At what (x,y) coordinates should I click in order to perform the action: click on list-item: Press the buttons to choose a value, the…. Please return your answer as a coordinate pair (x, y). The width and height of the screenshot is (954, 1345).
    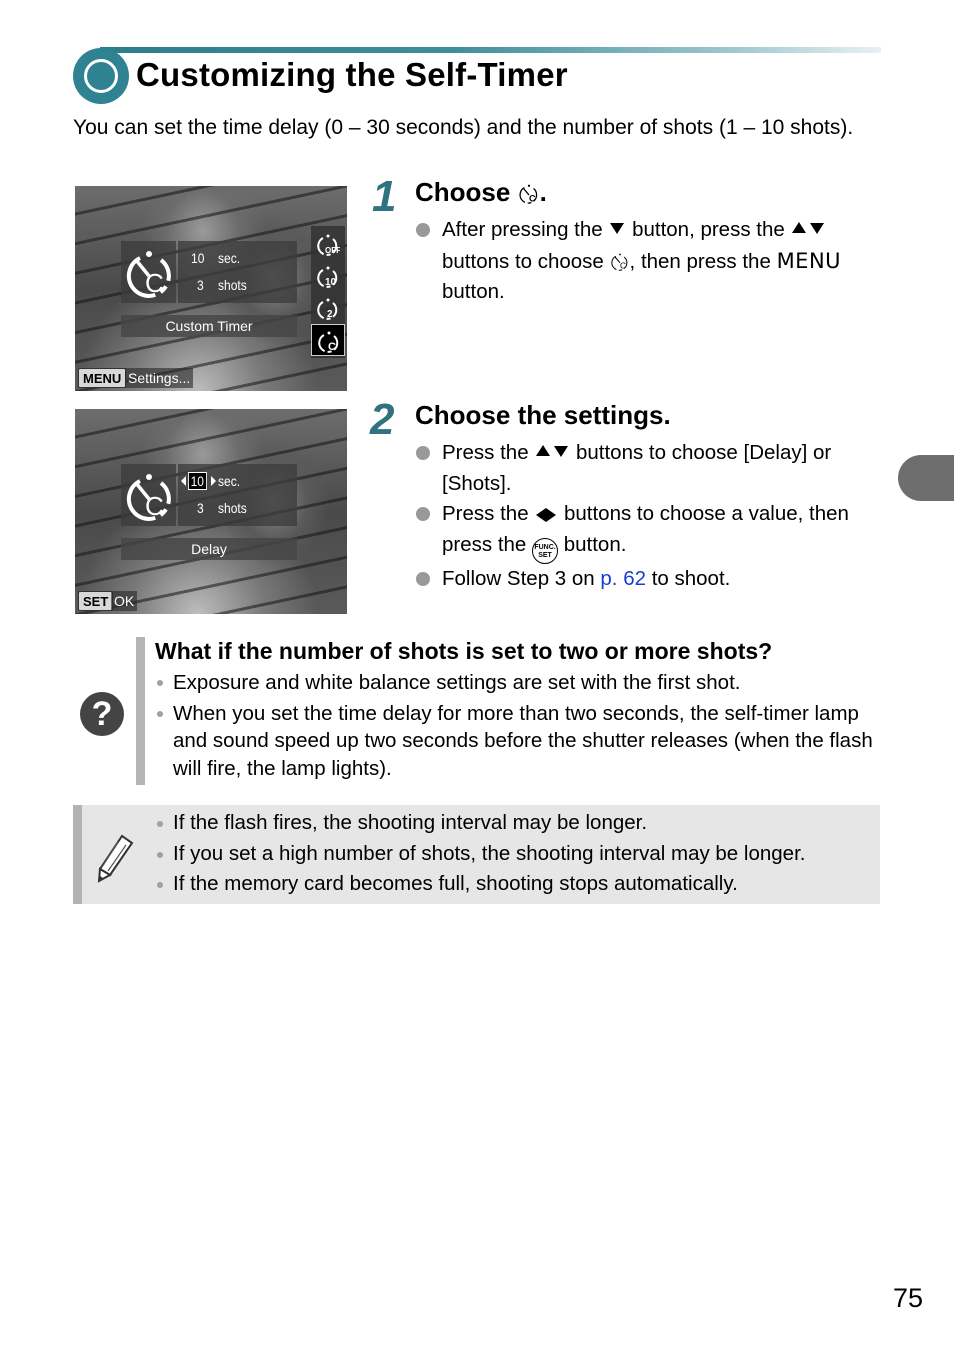
    Looking at the image, I should click on (647, 531).